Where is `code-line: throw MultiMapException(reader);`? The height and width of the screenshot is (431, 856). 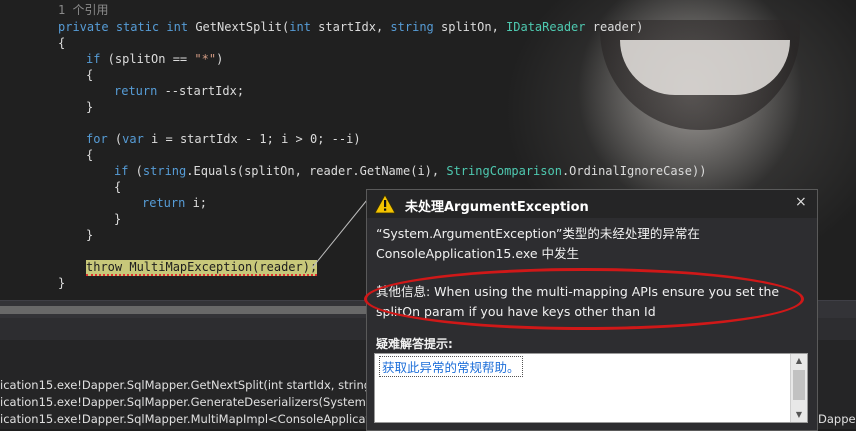 code-line: throw MultiMapException(reader); is located at coordinates (202, 267).